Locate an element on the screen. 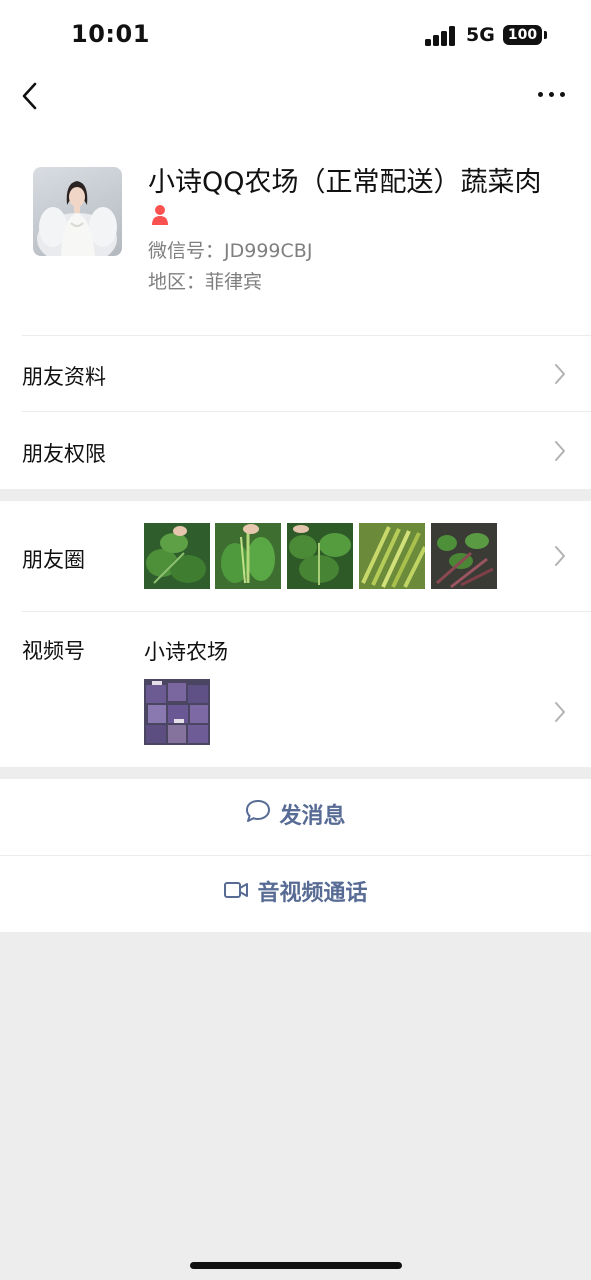 This screenshot has height=1280, width=591. chat-bubble-icon is located at coordinates (258, 817).